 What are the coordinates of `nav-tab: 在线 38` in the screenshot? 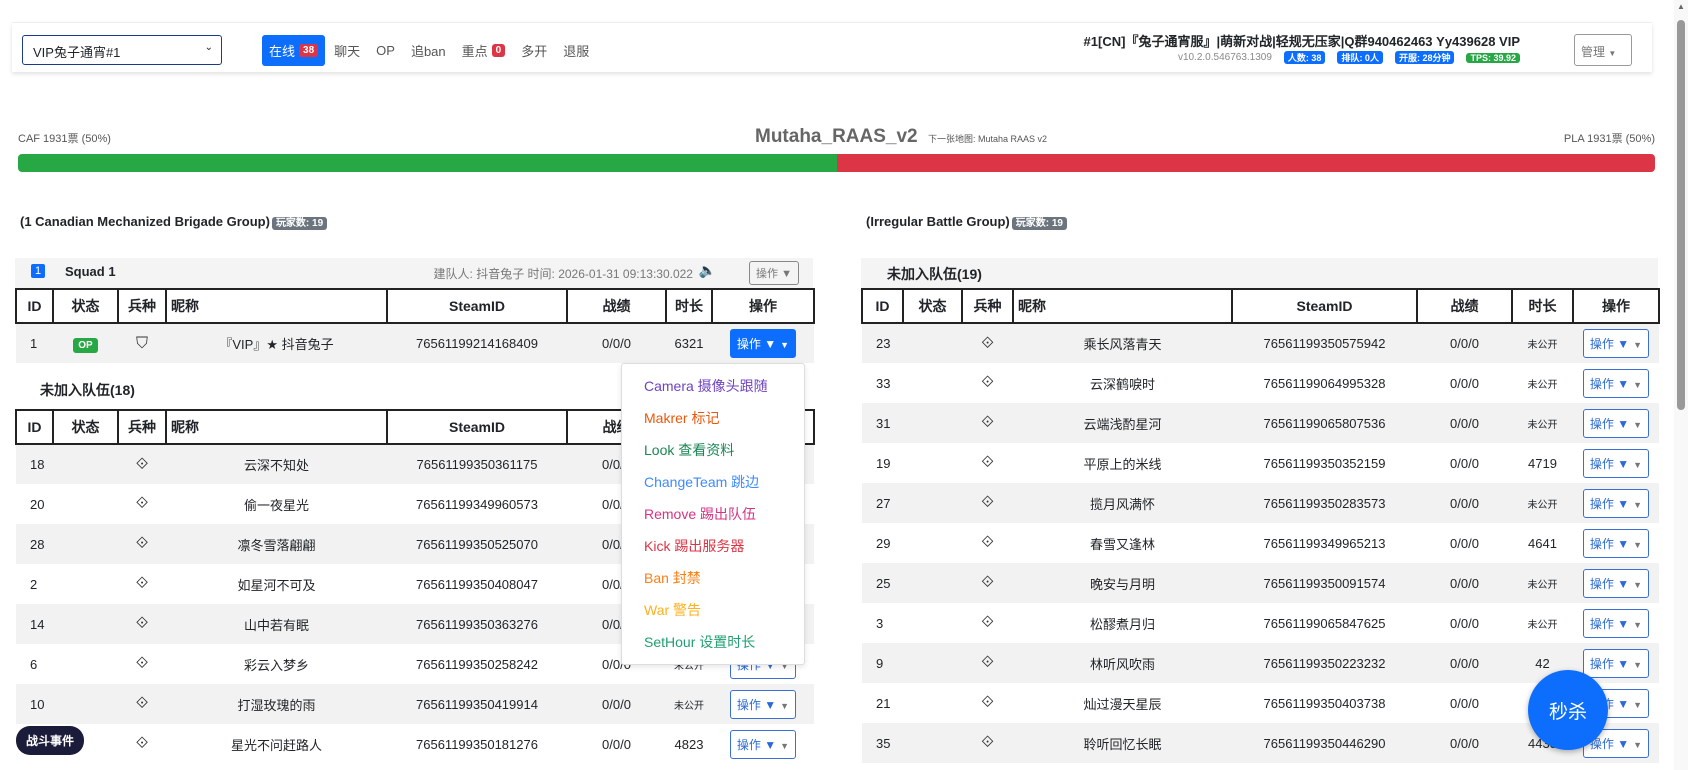 It's located at (294, 50).